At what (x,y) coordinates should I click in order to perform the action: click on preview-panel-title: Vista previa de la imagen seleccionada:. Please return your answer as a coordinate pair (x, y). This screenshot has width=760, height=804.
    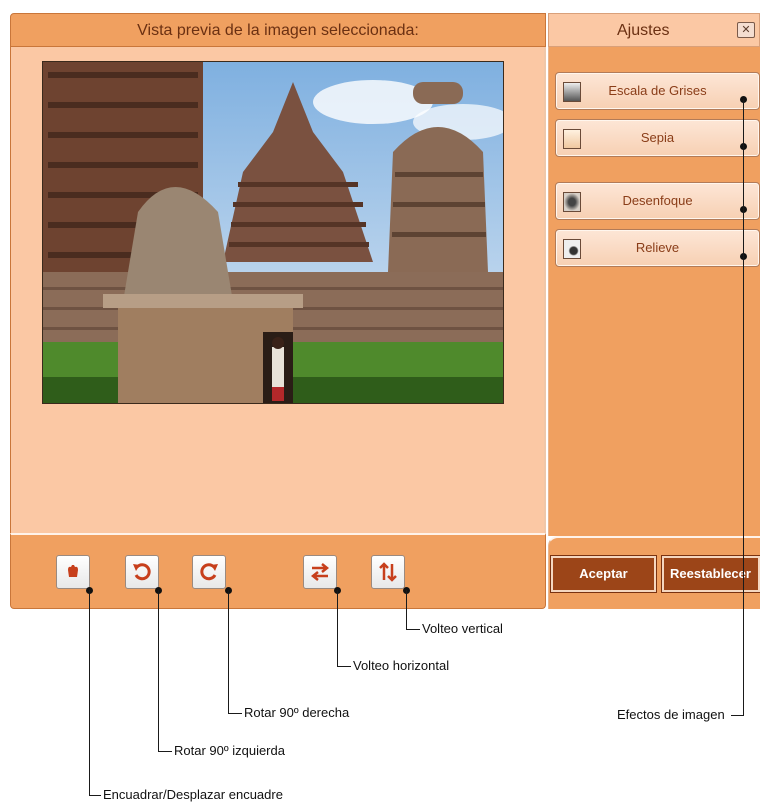
    Looking at the image, I should click on (278, 30).